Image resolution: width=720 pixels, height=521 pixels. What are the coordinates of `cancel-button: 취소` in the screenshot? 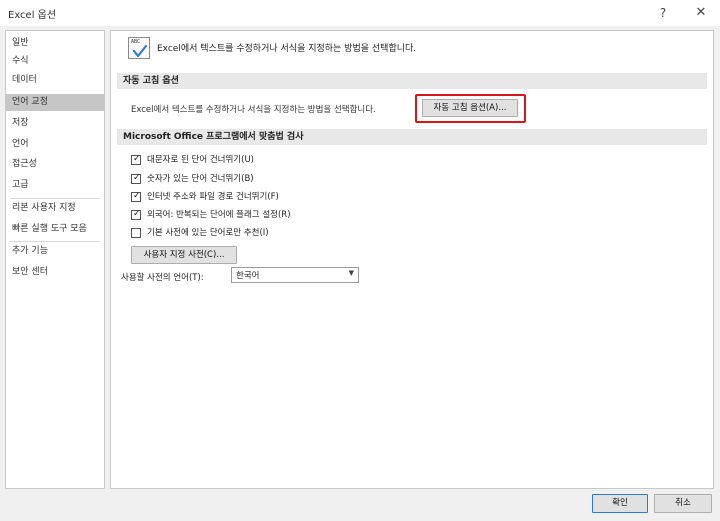 It's located at (683, 503).